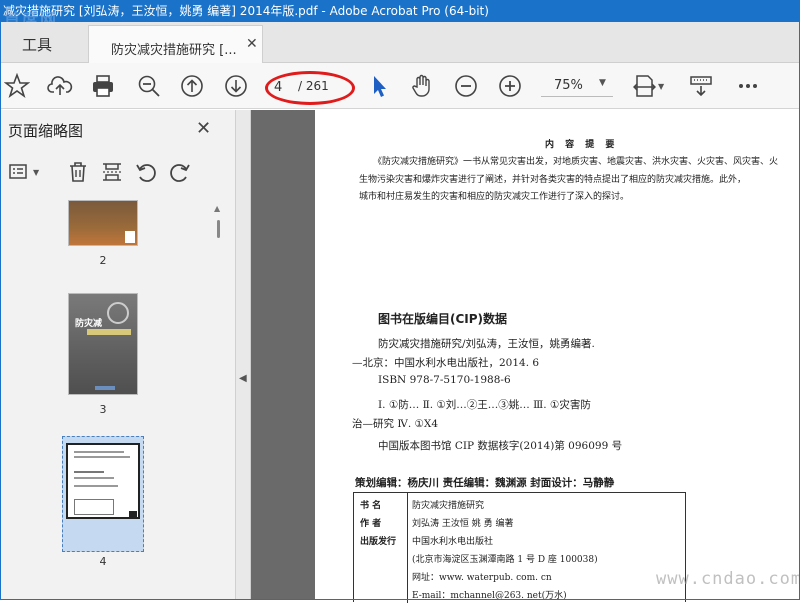  Describe the element at coordinates (218, 229) in the screenshot. I see `scrollbar-thumb` at that location.